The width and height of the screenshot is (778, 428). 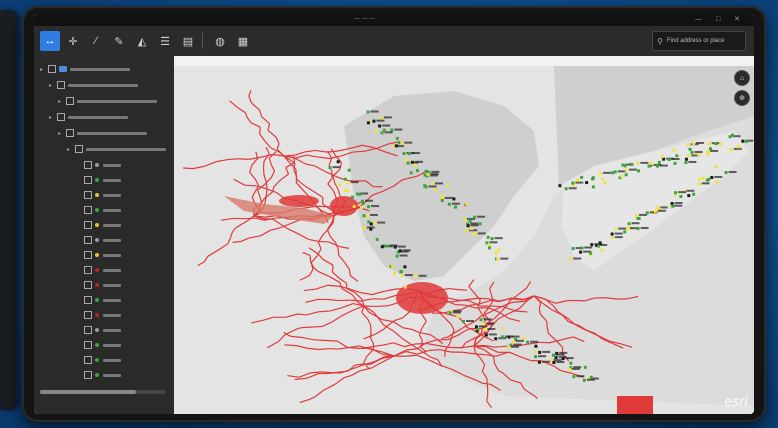 I want to click on window-controls: — □ ✕, so click(x=720, y=19).